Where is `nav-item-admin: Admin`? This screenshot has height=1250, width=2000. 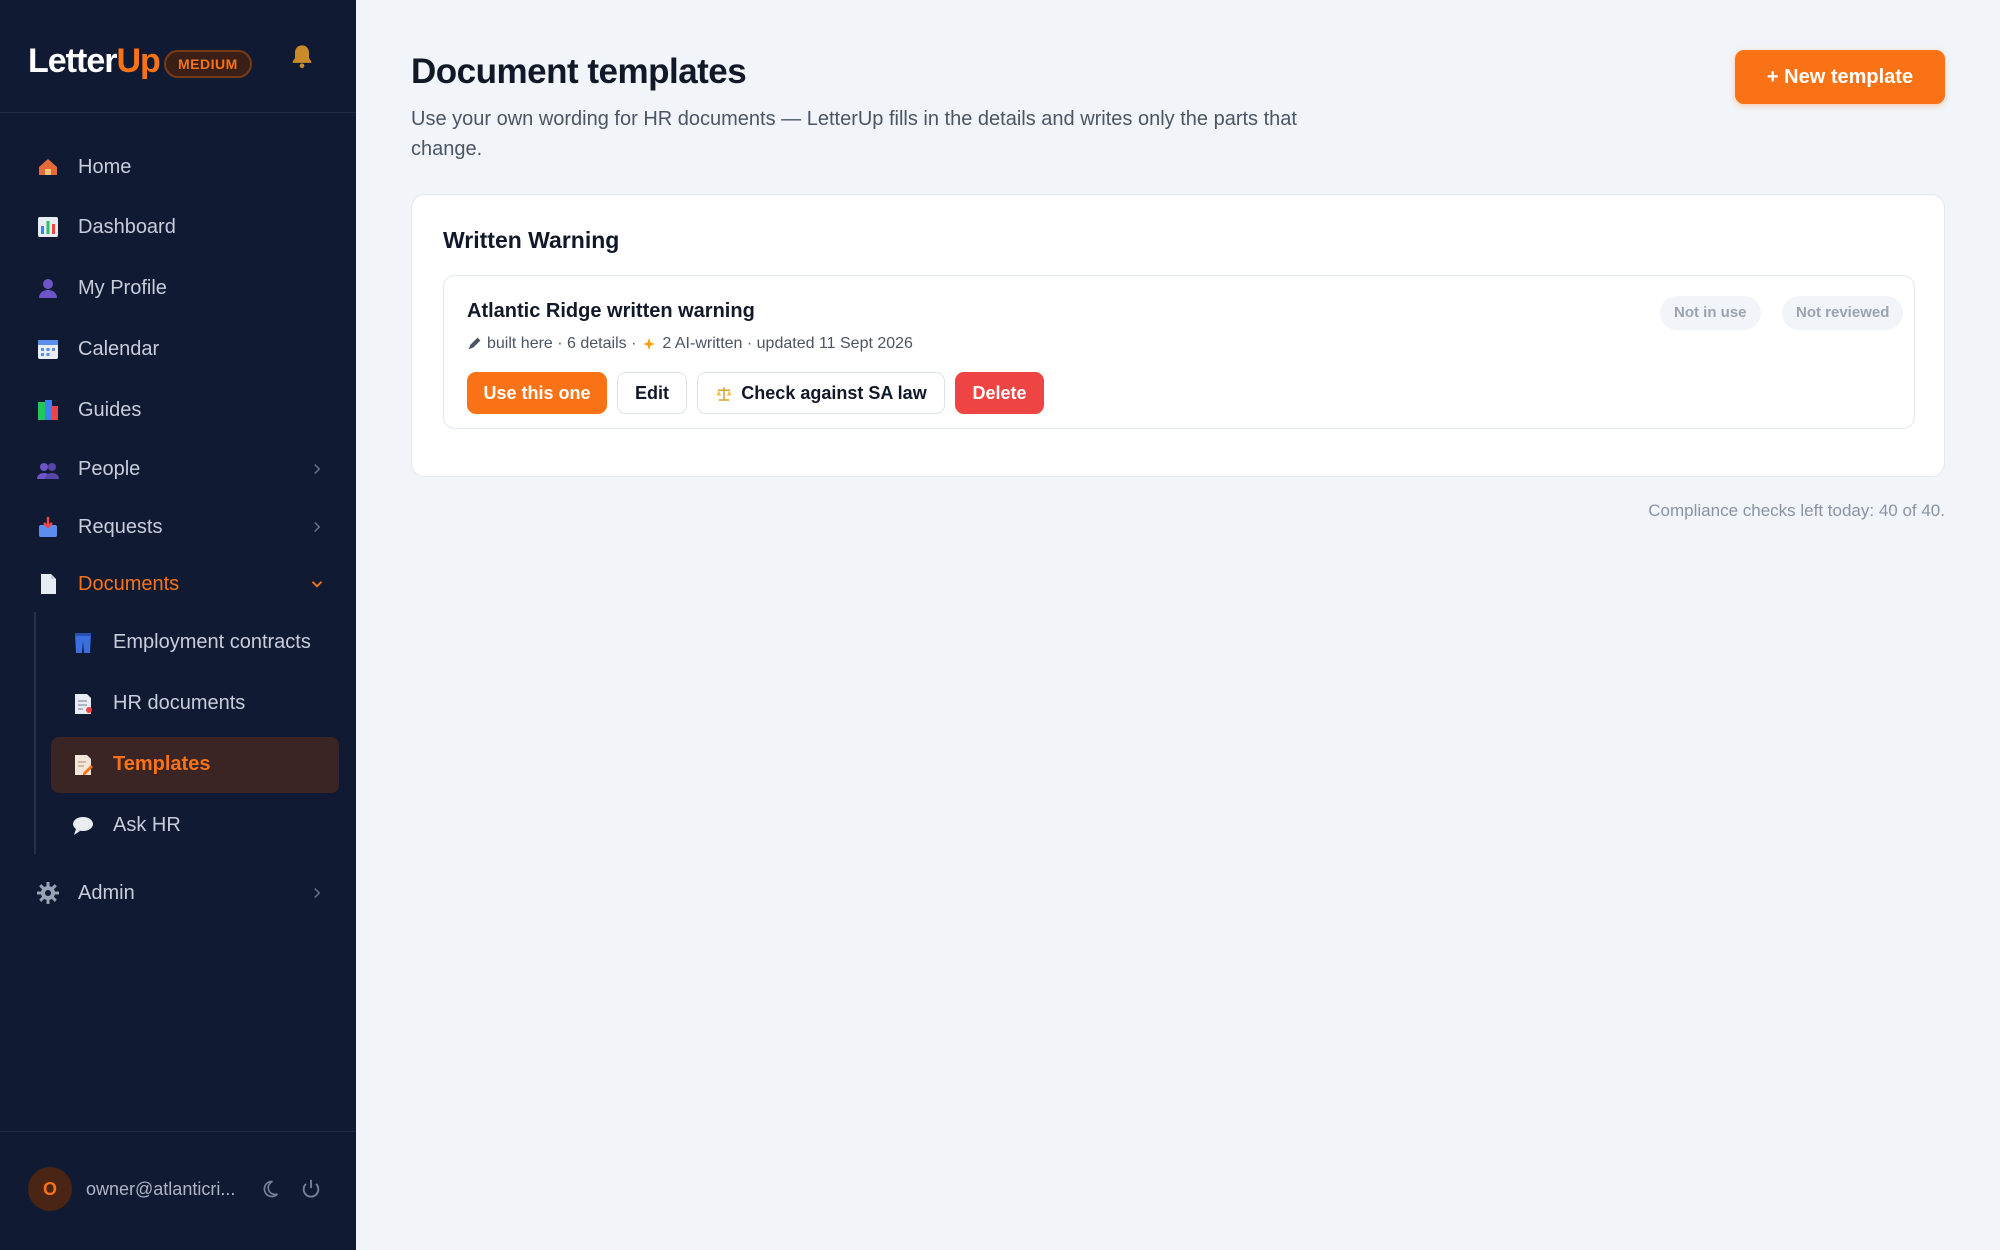
nav-item-admin: Admin is located at coordinates (178, 893).